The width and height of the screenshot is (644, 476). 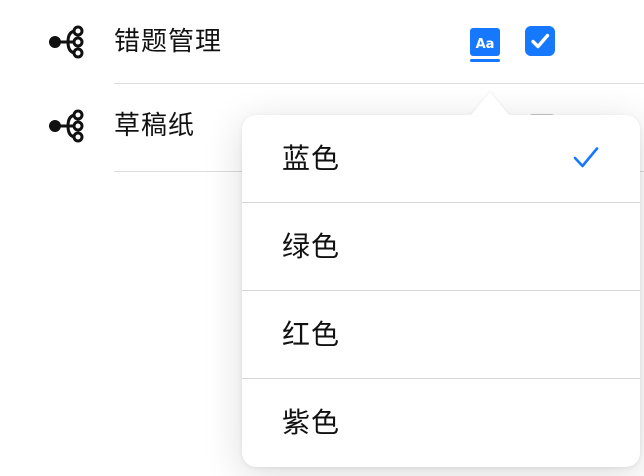 I want to click on option-label: 蓝色, so click(x=311, y=158).